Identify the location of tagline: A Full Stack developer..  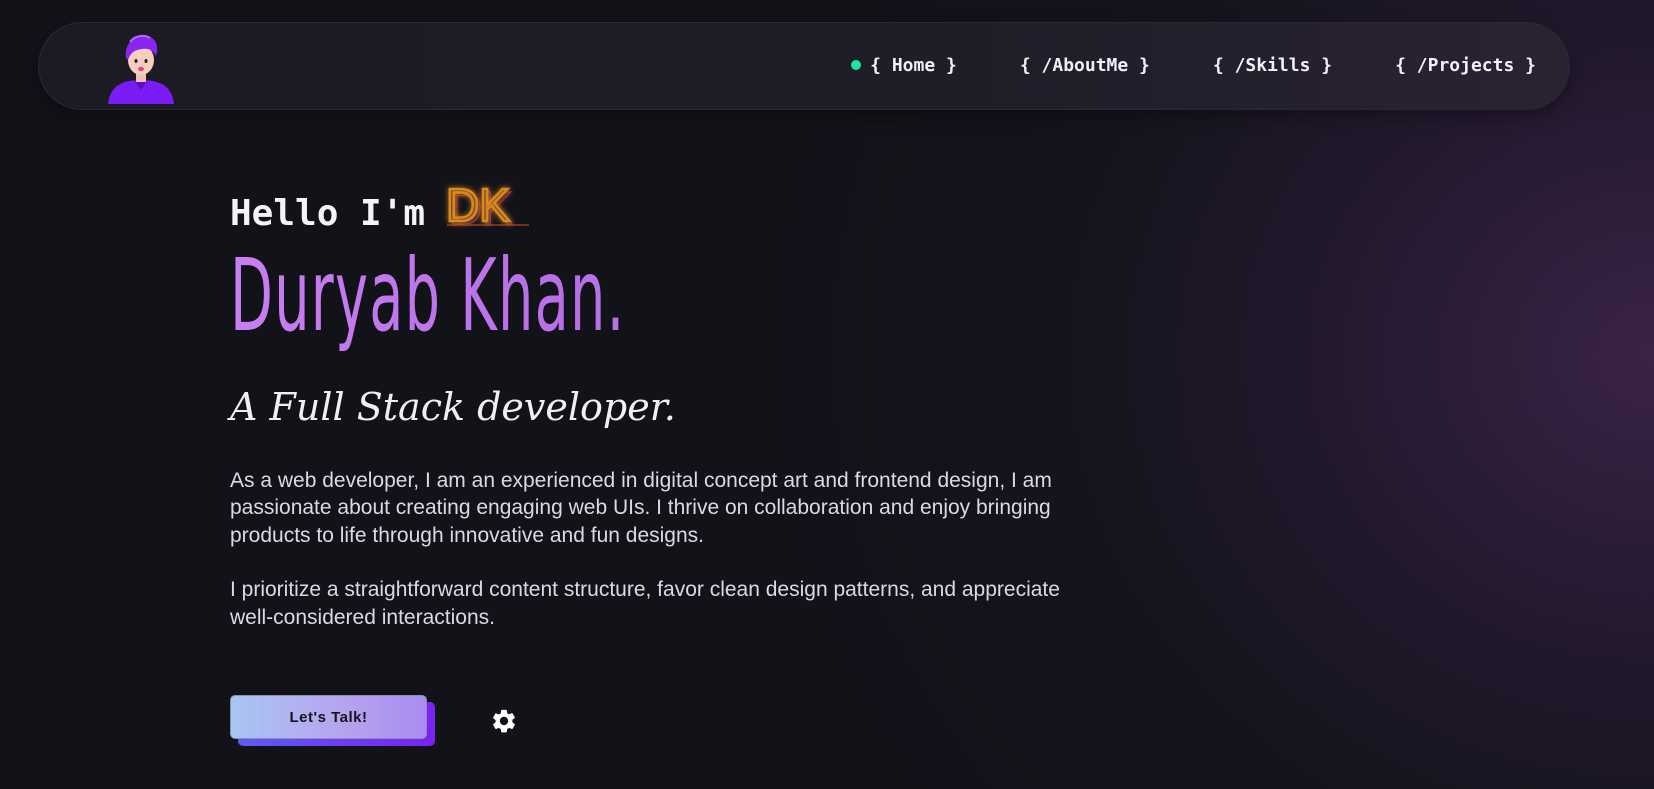
(453, 407).